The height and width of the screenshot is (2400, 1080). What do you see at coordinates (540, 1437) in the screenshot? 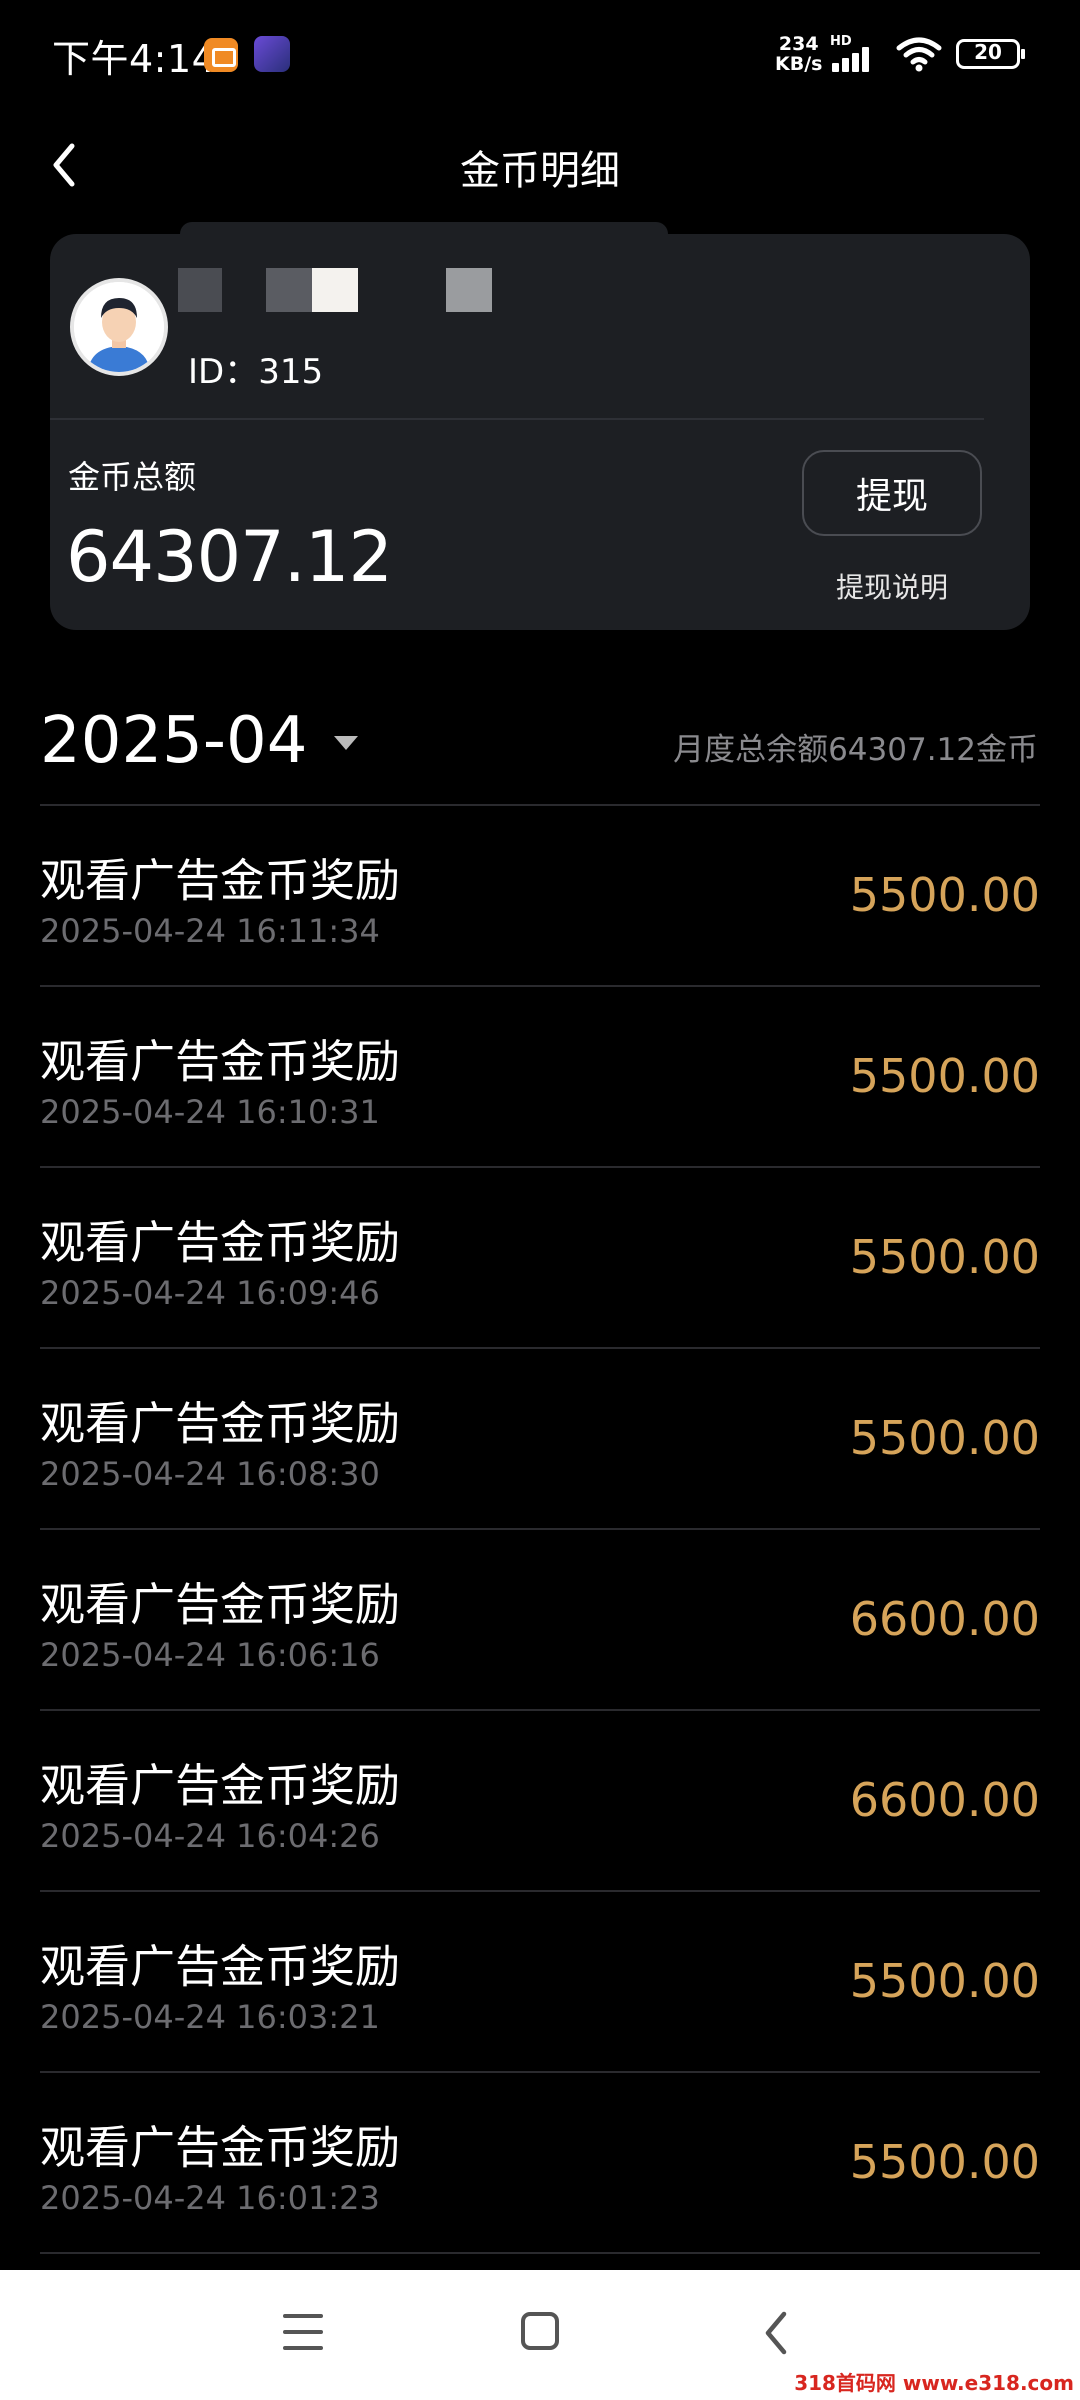
I see `transaction-row: 观看广告金币奖励 2025-04-24 16:08:30 5500.00` at bounding box center [540, 1437].